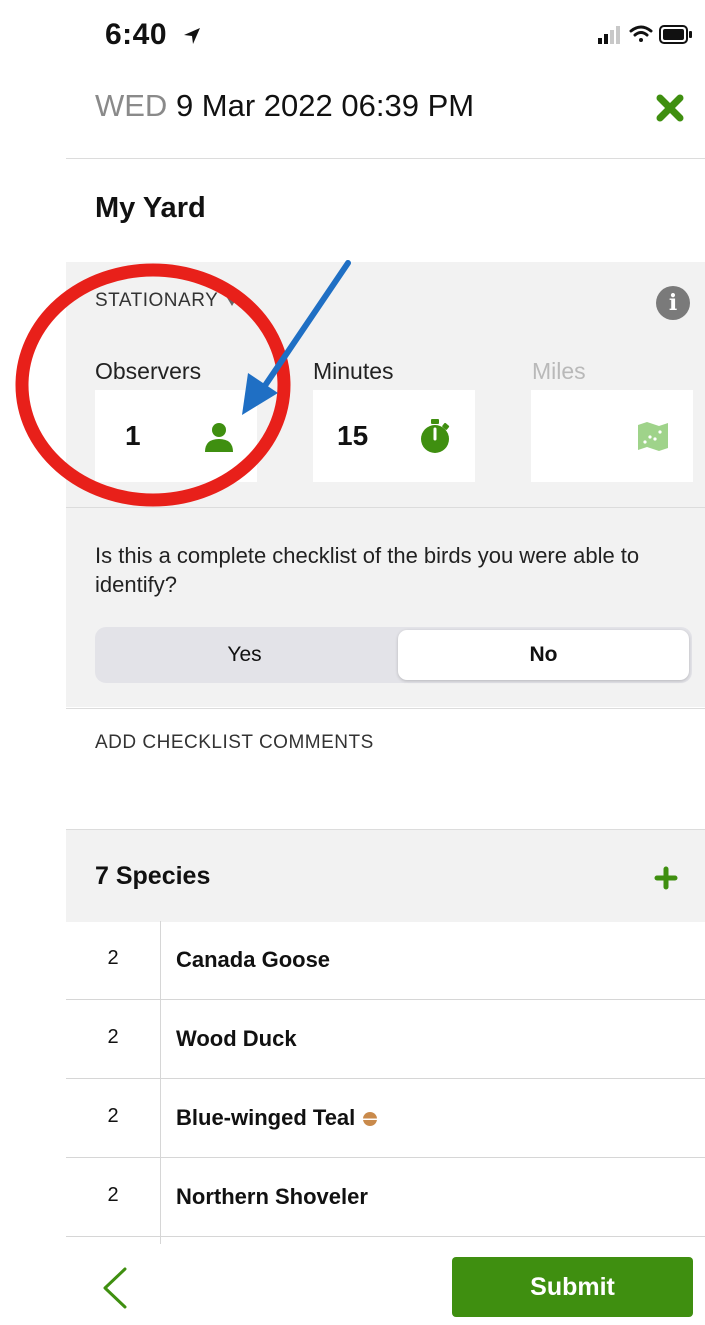 The height and width of the screenshot is (1325, 705). What do you see at coordinates (219, 437) in the screenshot?
I see `person-icon` at bounding box center [219, 437].